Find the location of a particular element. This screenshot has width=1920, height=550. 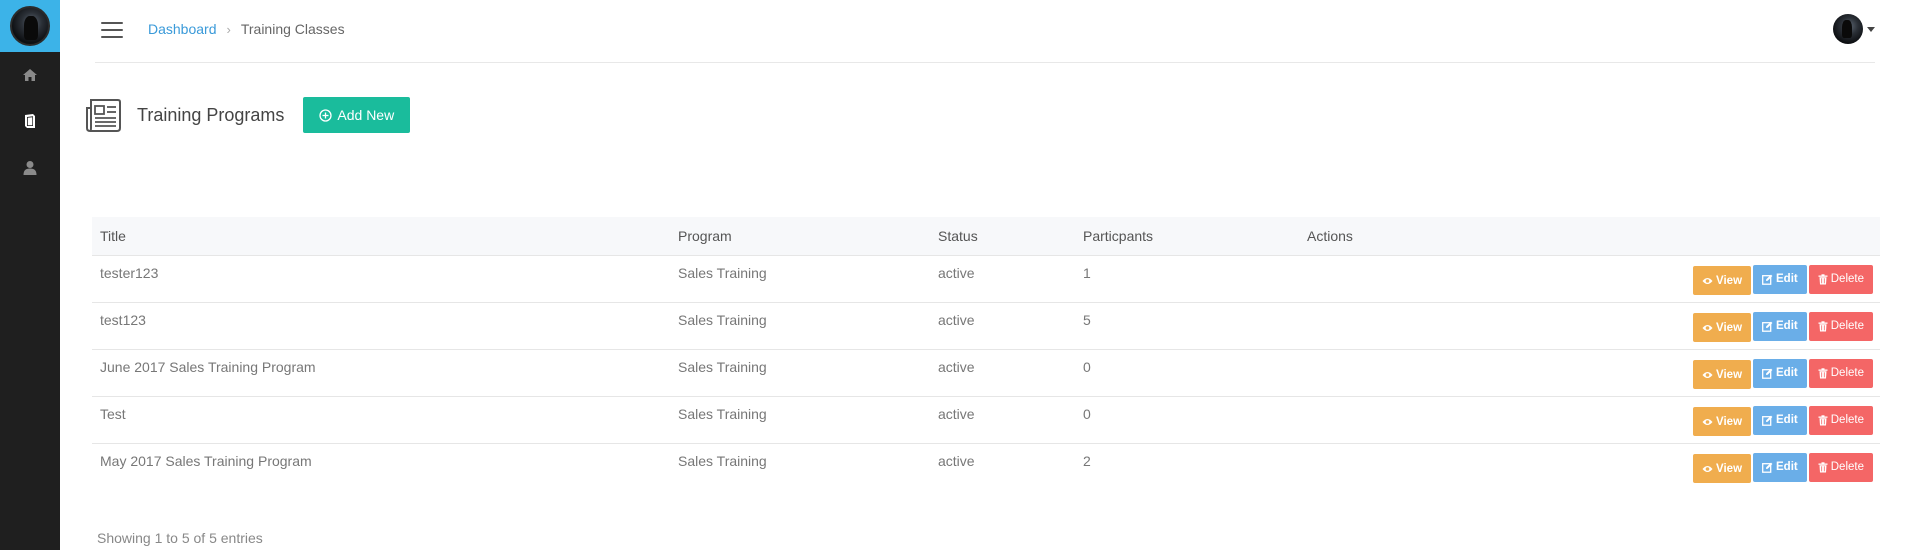

sidebar-item-users is located at coordinates (30, 167).